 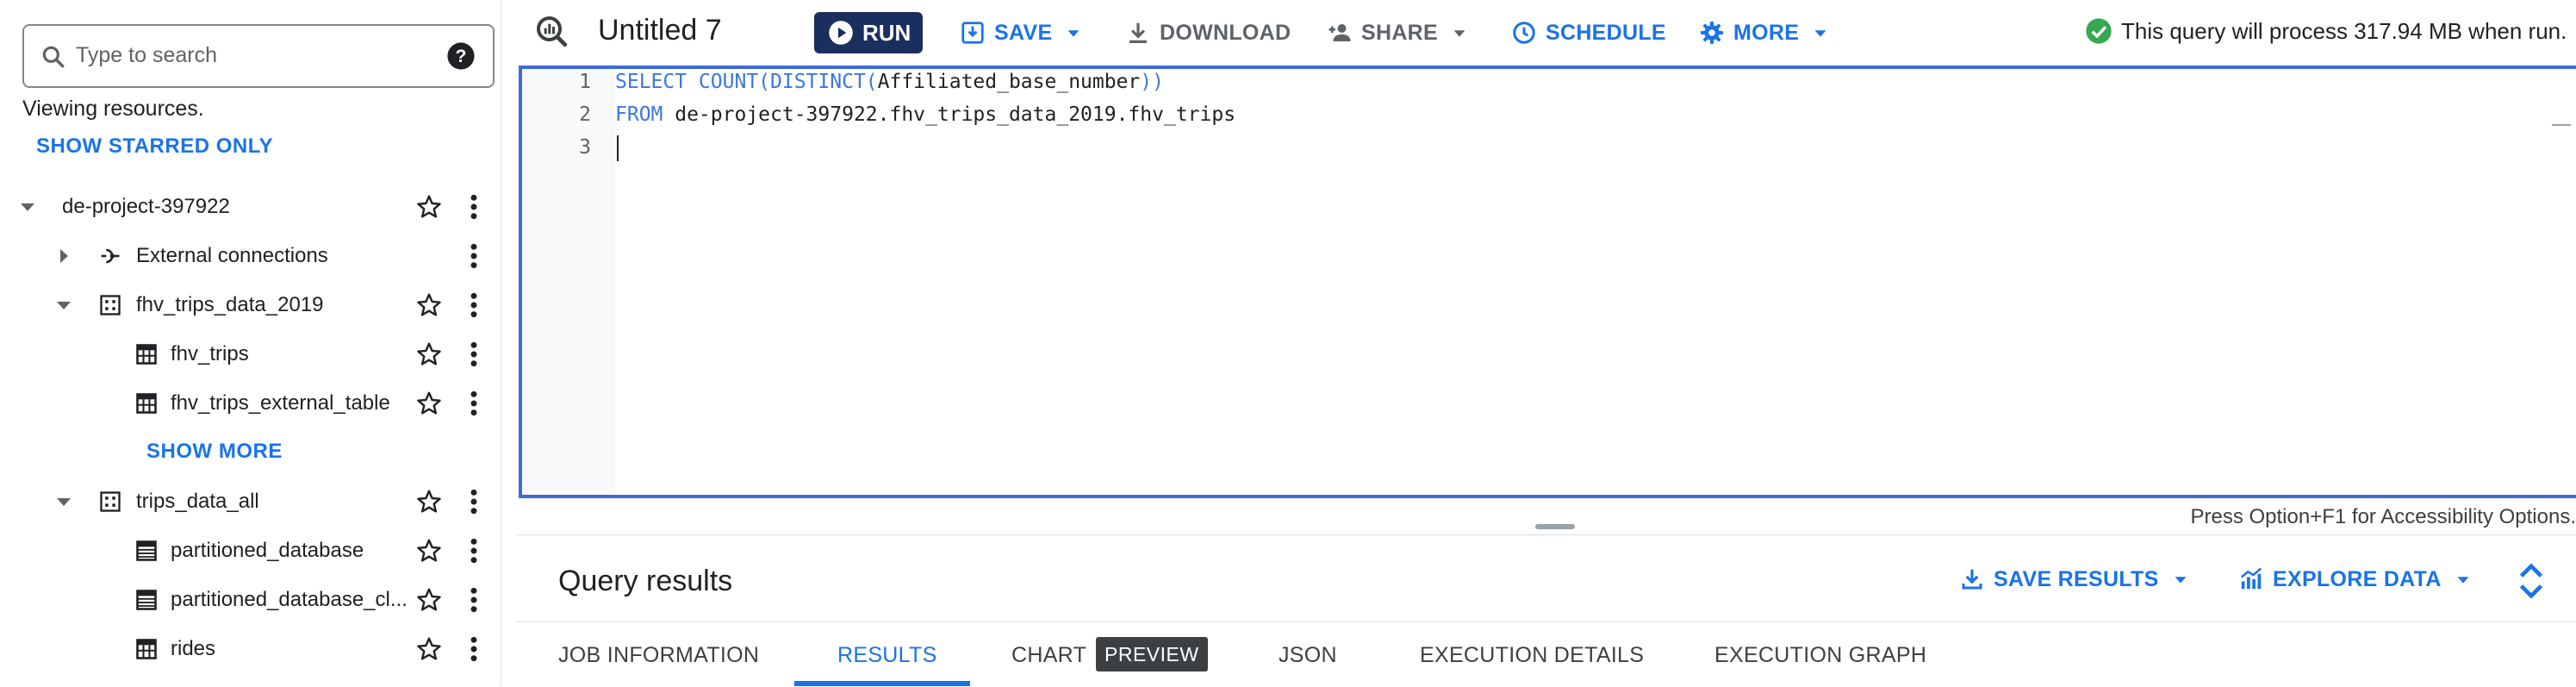 I want to click on tree-row-external-connections: External connections, so click(x=251, y=256).